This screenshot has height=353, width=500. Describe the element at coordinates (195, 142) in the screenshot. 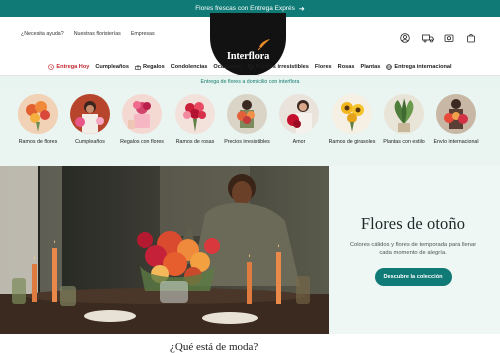

I see `category-label: Ramos de rosas` at that location.